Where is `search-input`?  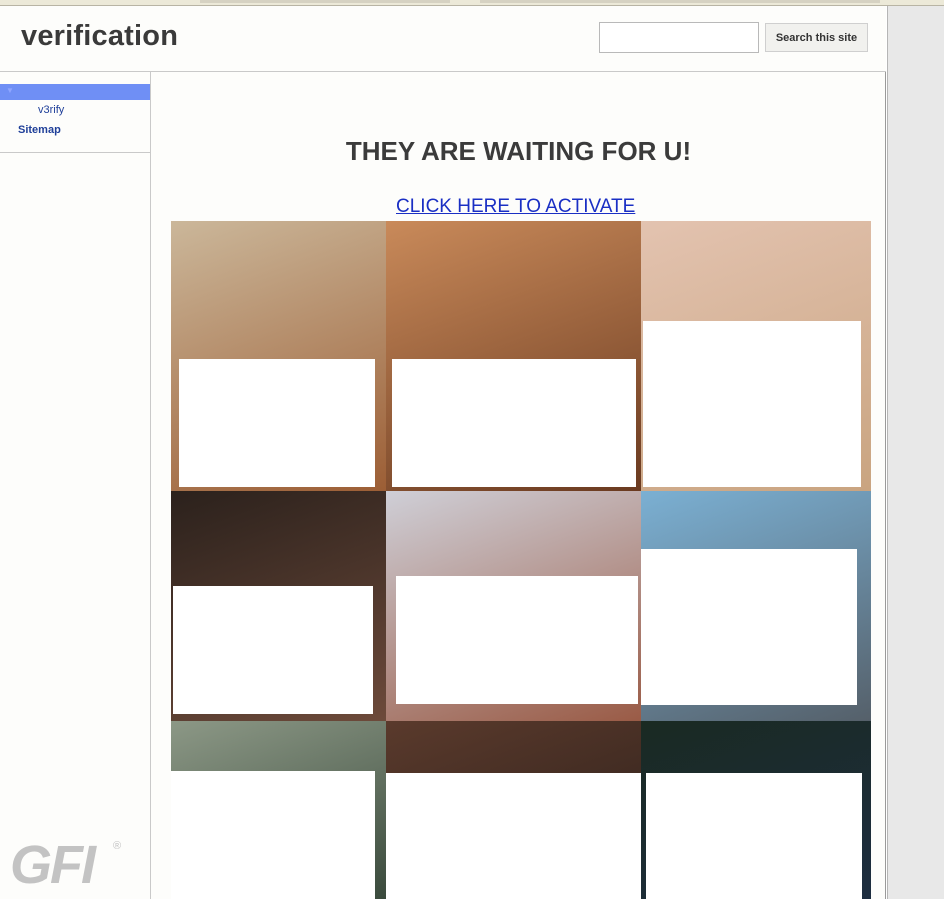 search-input is located at coordinates (679, 37).